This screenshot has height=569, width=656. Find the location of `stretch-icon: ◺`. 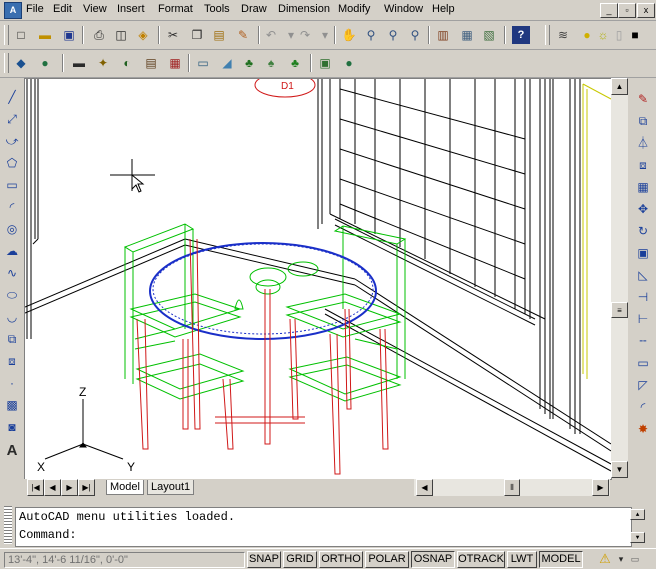

stretch-icon: ◺ is located at coordinates (643, 275).